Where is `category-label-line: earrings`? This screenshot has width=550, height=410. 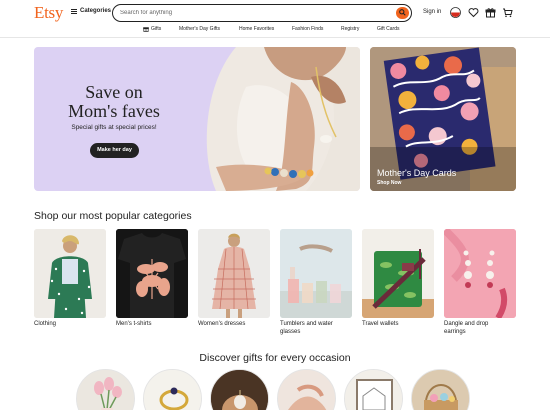
category-label-line: earrings is located at coordinates (455, 331).